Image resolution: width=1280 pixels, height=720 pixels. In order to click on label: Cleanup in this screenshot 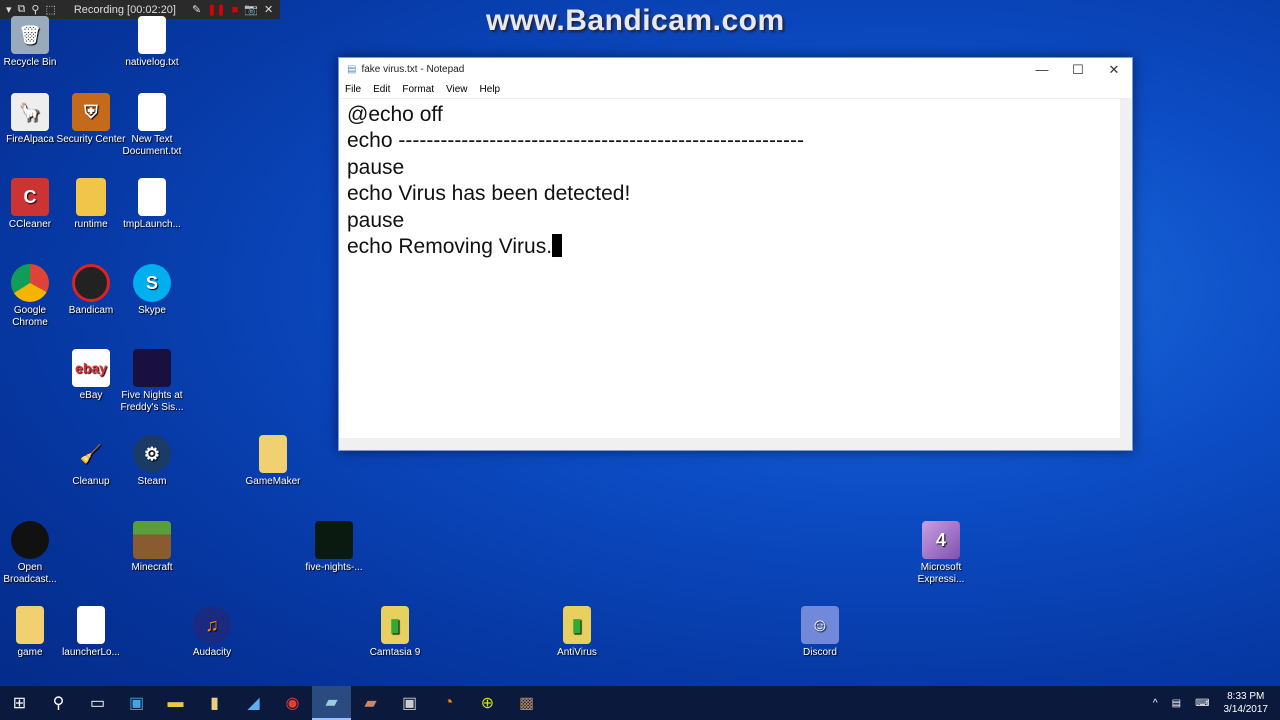, I will do `click(91, 481)`.